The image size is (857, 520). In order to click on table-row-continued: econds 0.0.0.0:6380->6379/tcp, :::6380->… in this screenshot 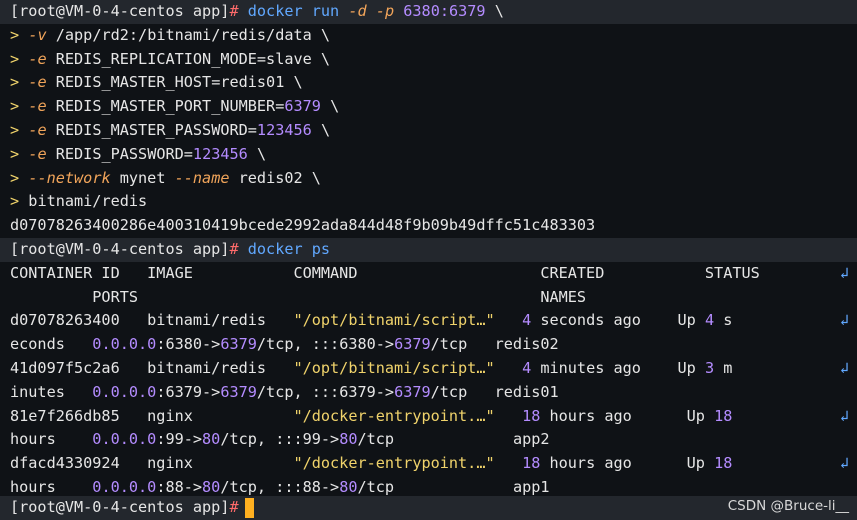, I will do `click(428, 345)`.